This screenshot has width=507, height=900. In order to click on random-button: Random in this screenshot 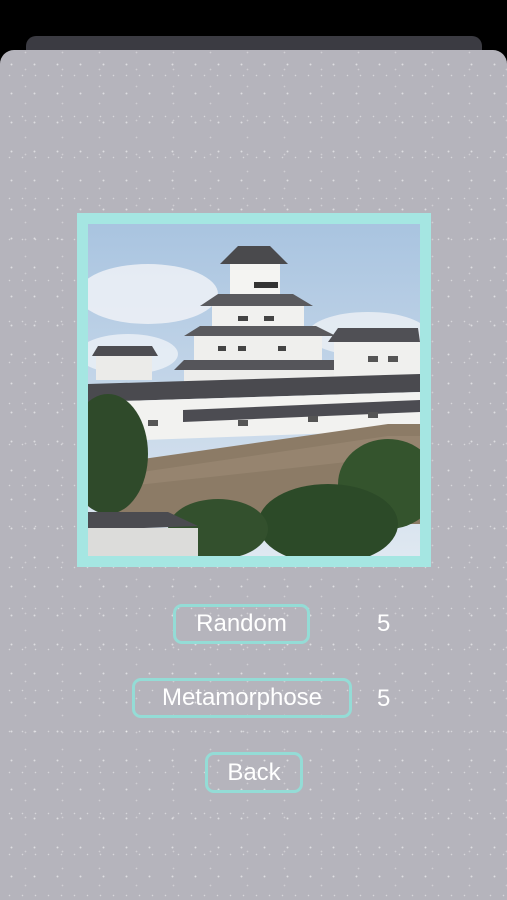, I will do `click(241, 624)`.